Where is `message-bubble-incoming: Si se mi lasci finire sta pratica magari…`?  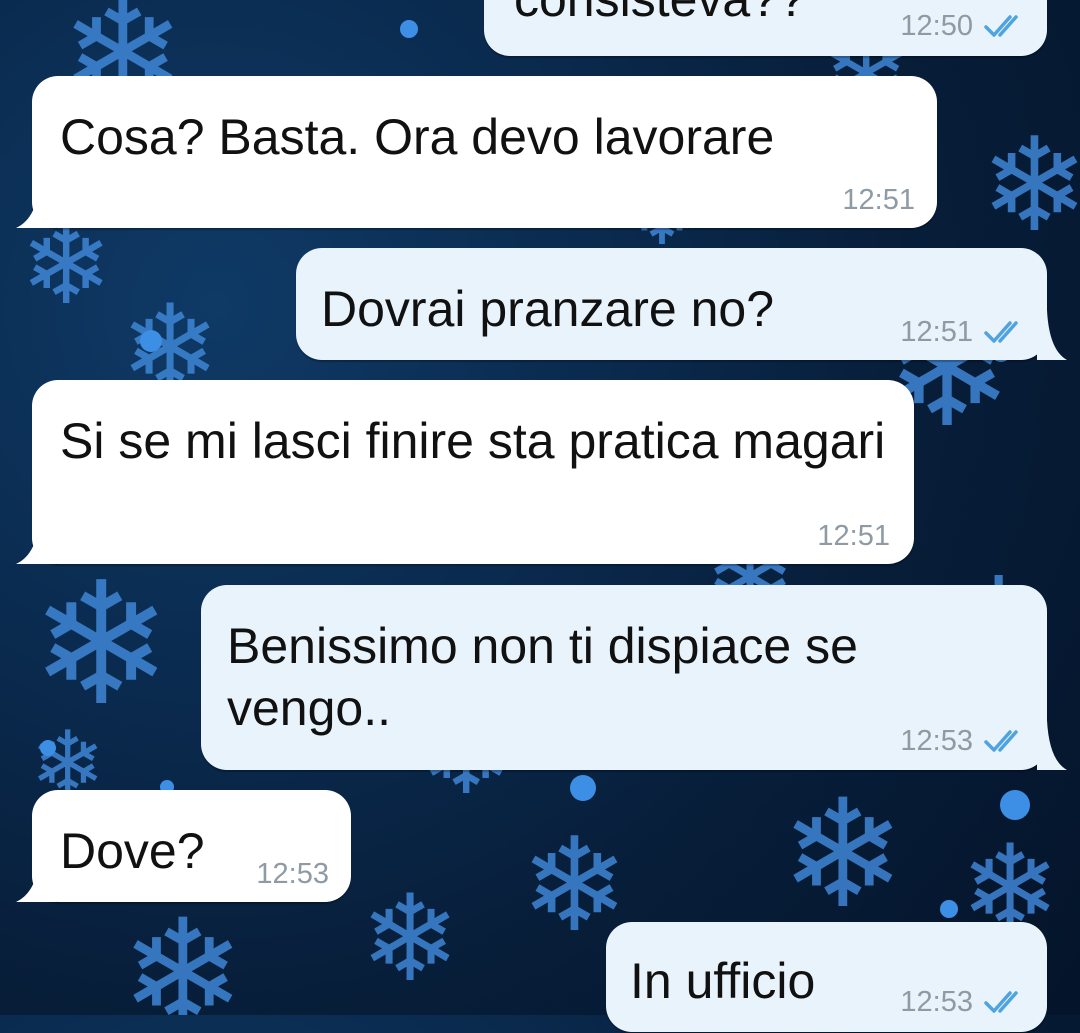 message-bubble-incoming: Si se mi lasci finire sta pratica magari… is located at coordinates (473, 472).